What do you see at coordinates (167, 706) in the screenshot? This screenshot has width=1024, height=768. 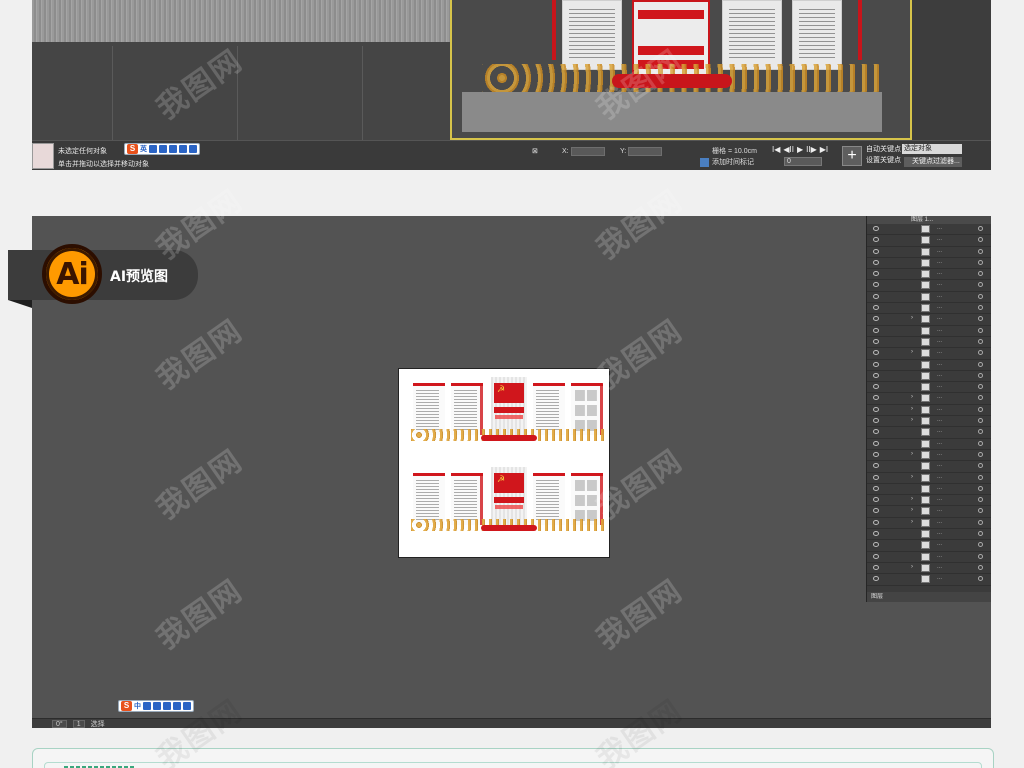 I see `keyboard-icon` at bounding box center [167, 706].